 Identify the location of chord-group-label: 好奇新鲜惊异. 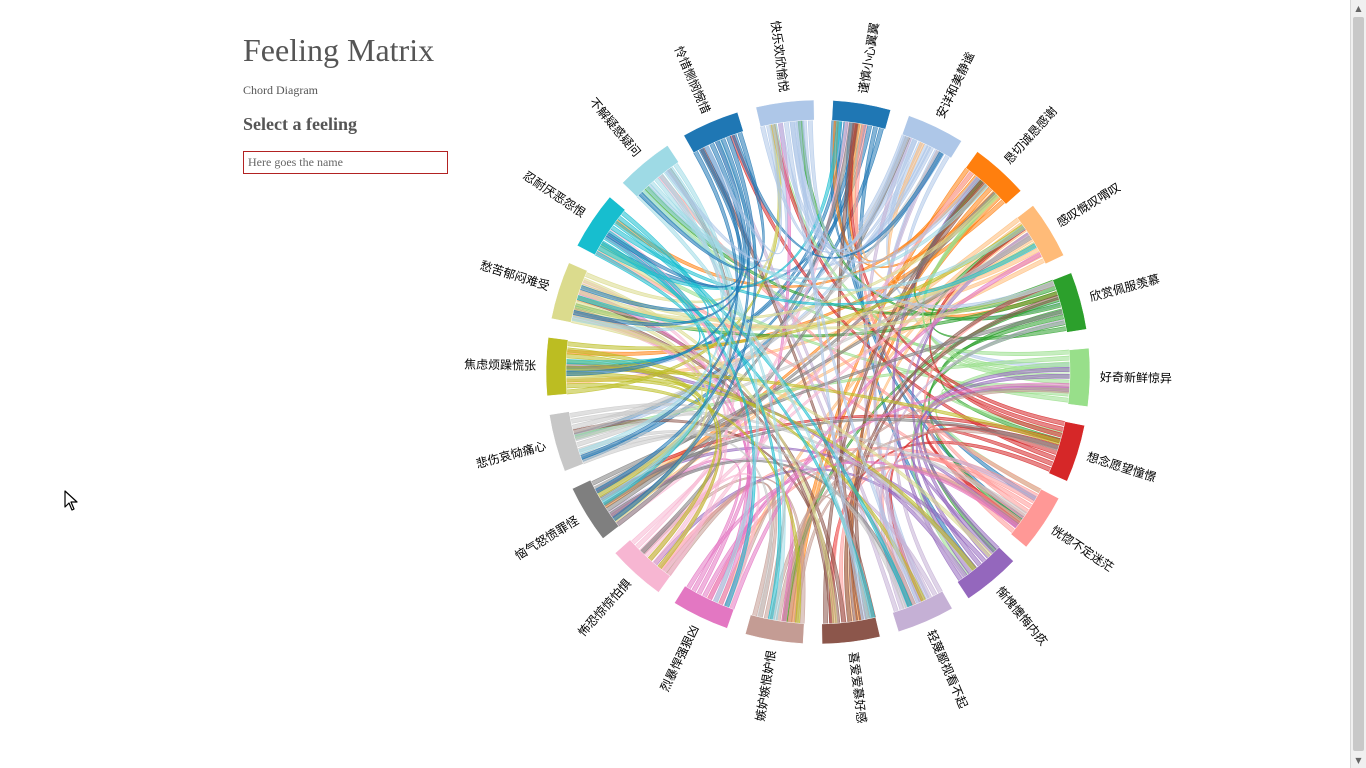
(1136, 377).